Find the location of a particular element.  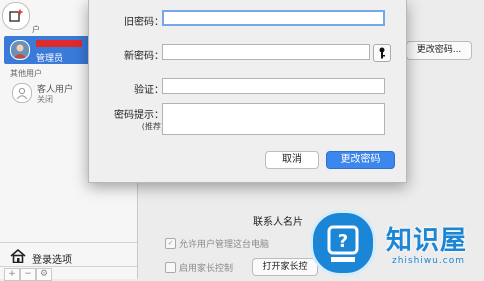

contacts-card-label: 联系人名片 is located at coordinates (278, 222).